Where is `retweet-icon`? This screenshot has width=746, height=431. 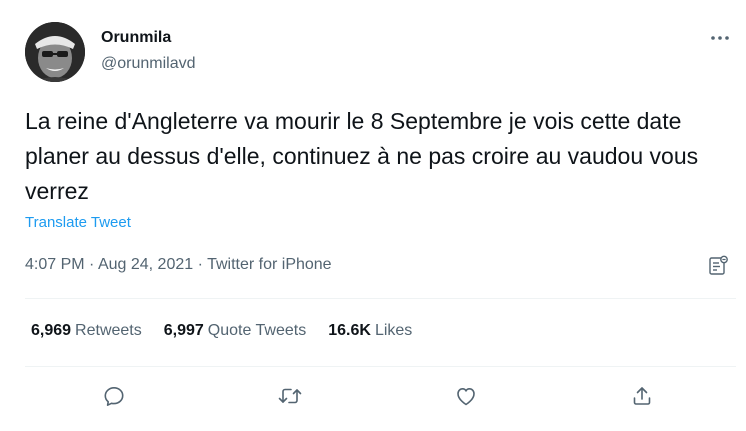 retweet-icon is located at coordinates (290, 396).